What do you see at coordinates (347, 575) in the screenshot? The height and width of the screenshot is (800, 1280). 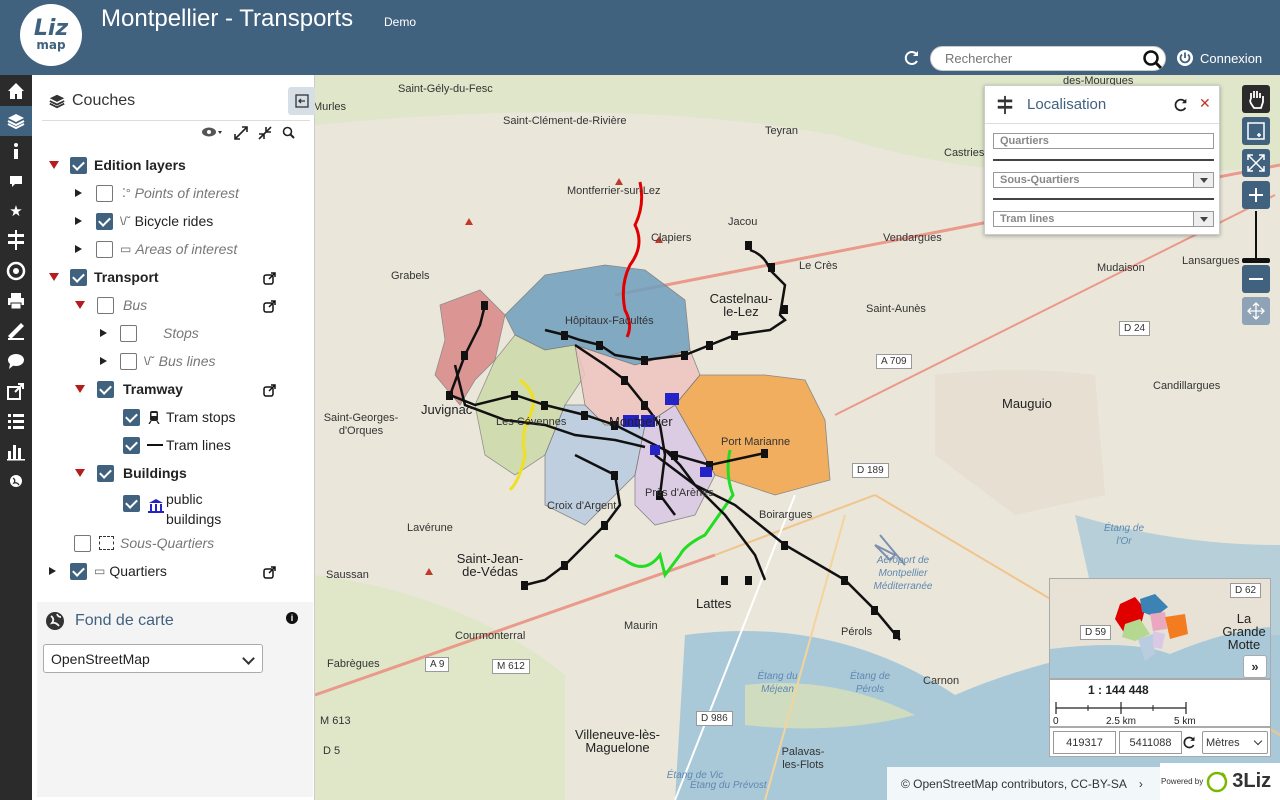 I see `place-label: Saussan` at bounding box center [347, 575].